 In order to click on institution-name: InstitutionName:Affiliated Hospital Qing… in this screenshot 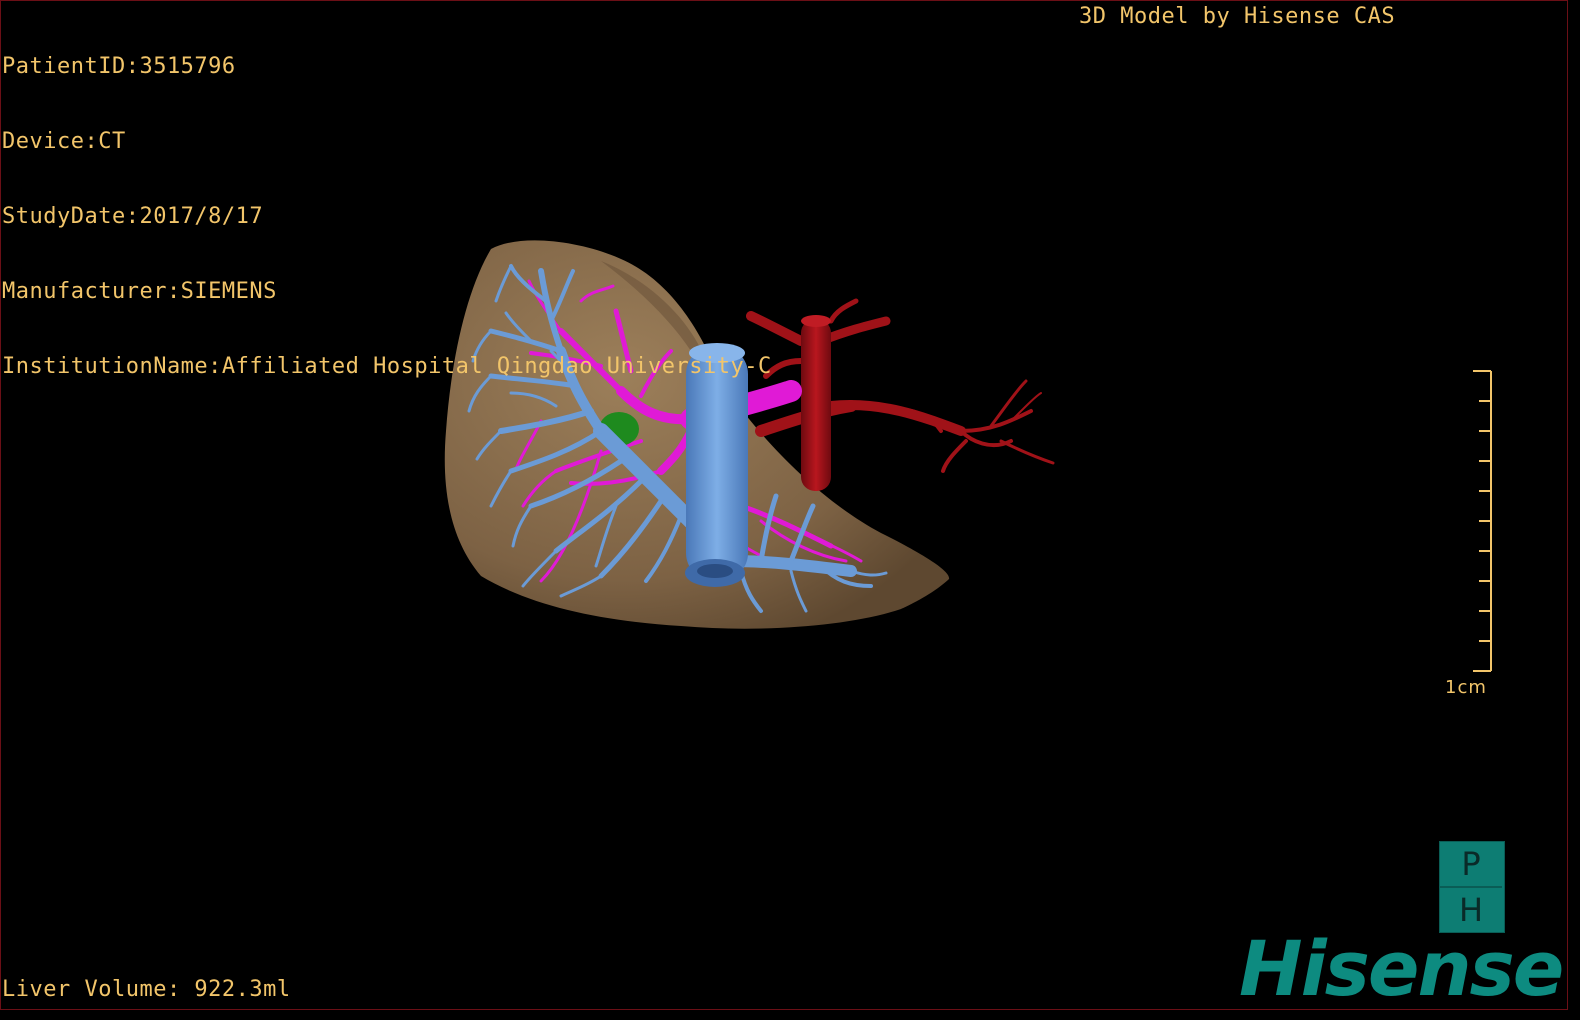, I will do `click(387, 366)`.